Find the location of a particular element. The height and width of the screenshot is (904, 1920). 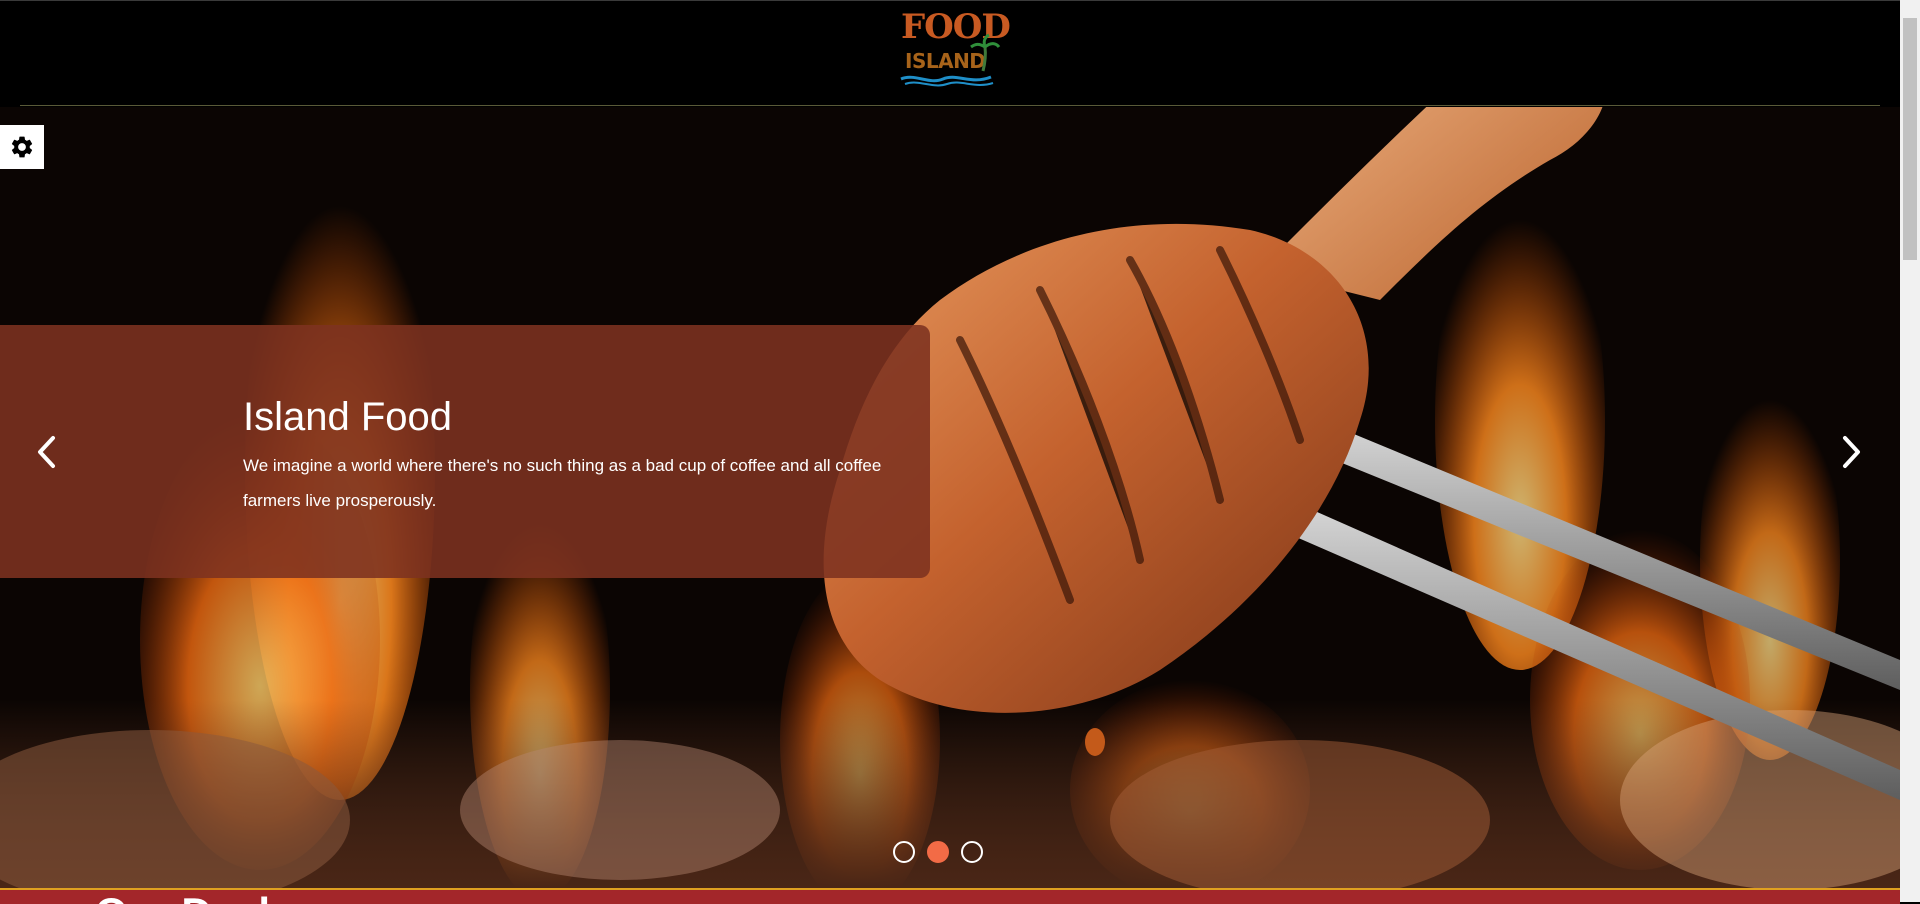

chevron-left-icon is located at coordinates (46, 452).